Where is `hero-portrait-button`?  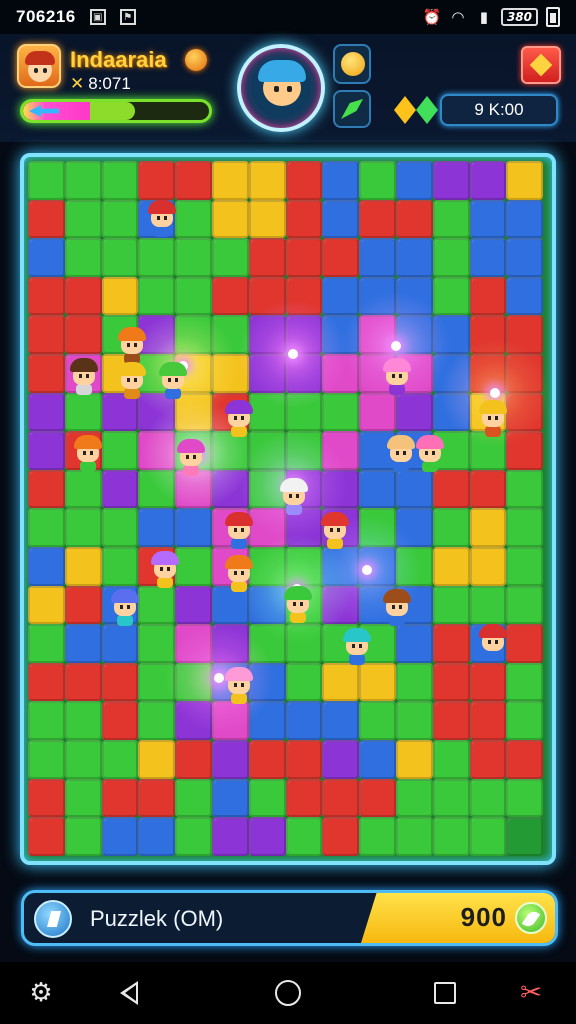
hero-portrait-button is located at coordinates (281, 88).